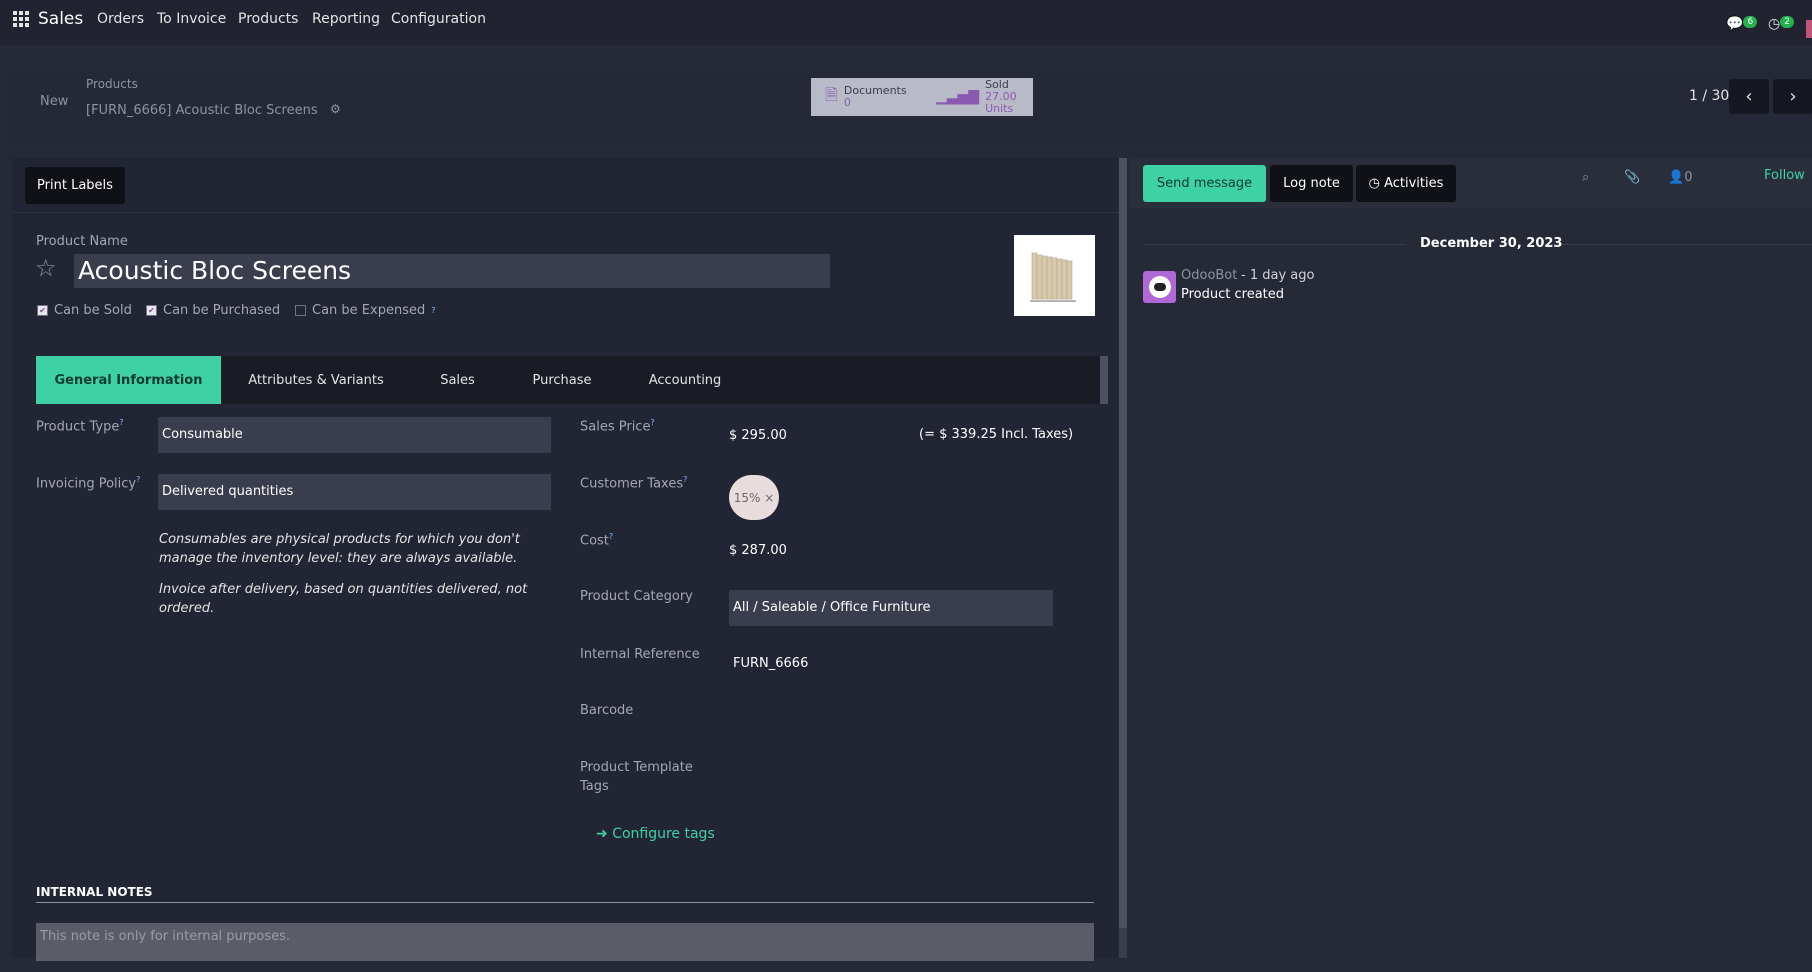 This screenshot has width=1812, height=972. What do you see at coordinates (565, 185) in the screenshot?
I see `form-statusbar` at bounding box center [565, 185].